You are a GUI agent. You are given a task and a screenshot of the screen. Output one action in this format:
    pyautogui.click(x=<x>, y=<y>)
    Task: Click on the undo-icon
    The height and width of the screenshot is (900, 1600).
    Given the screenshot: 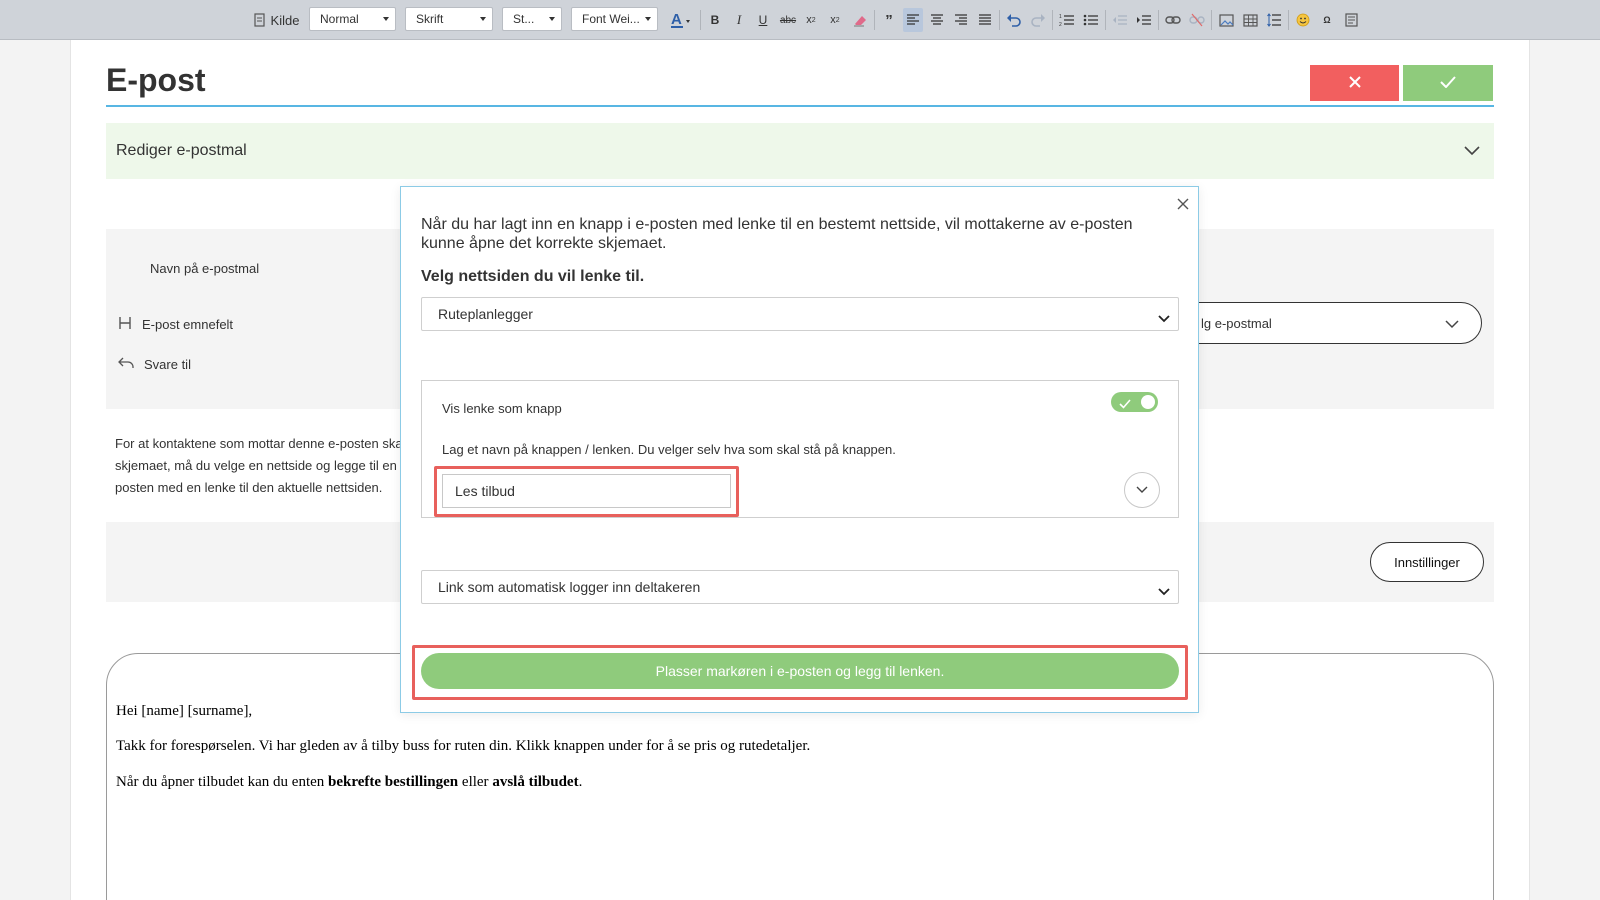 What is the action you would take?
    pyautogui.click(x=1014, y=20)
    